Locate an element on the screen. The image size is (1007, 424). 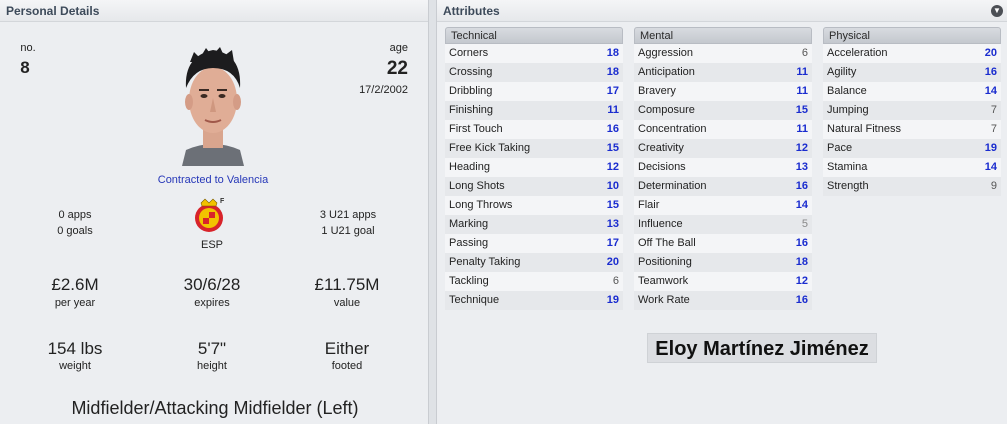
u21-goals-count: 1 U21 goal is located at coordinates (348, 231).